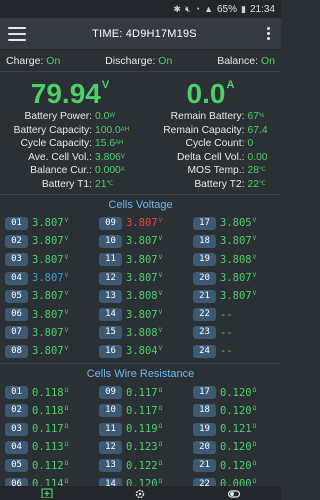 This screenshot has width=320, height=500. What do you see at coordinates (109, 143) in the screenshot?
I see `param-value: 15.6AH` at bounding box center [109, 143].